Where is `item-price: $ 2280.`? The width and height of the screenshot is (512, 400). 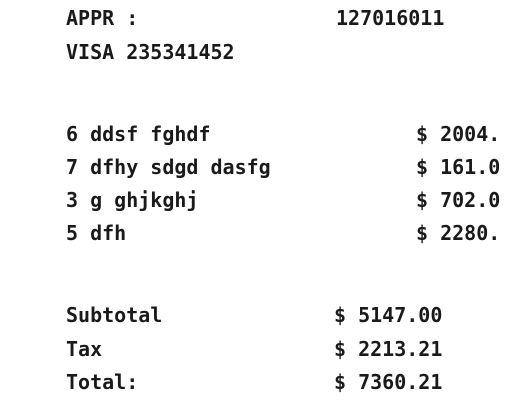
item-price: $ 2280. is located at coordinates (458, 233).